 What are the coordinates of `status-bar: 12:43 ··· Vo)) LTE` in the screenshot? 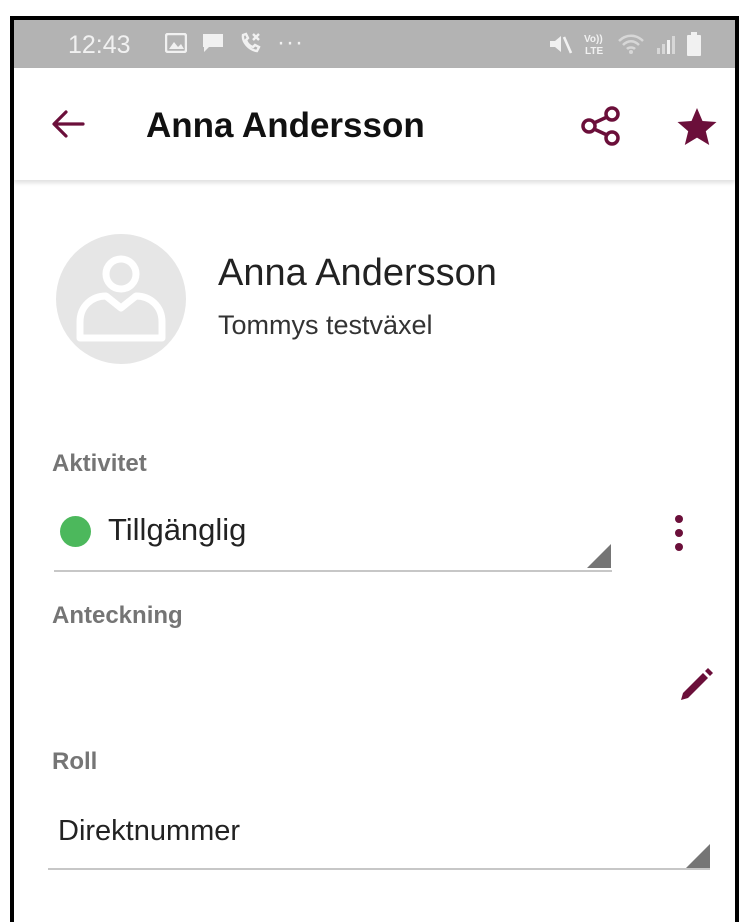 It's located at (374, 44).